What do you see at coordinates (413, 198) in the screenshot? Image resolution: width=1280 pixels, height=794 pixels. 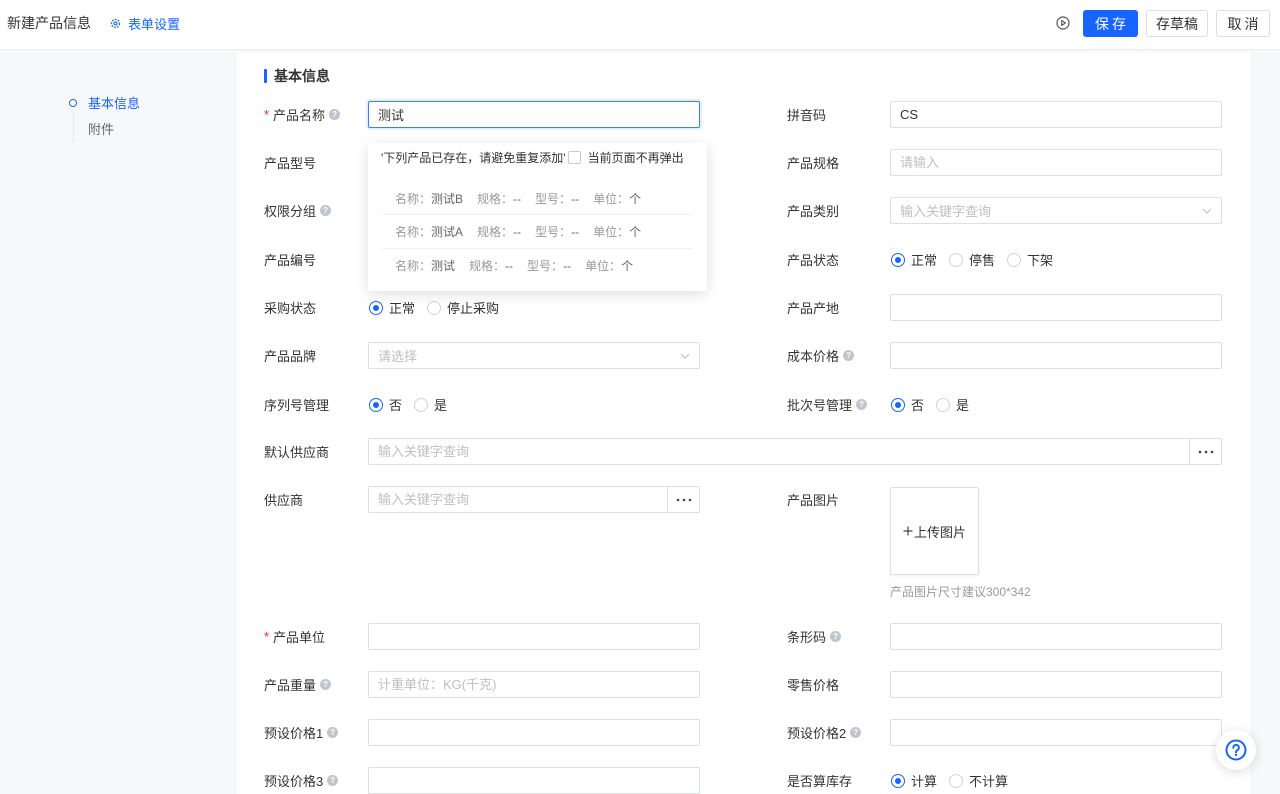 I see `name-key: 名称：` at bounding box center [413, 198].